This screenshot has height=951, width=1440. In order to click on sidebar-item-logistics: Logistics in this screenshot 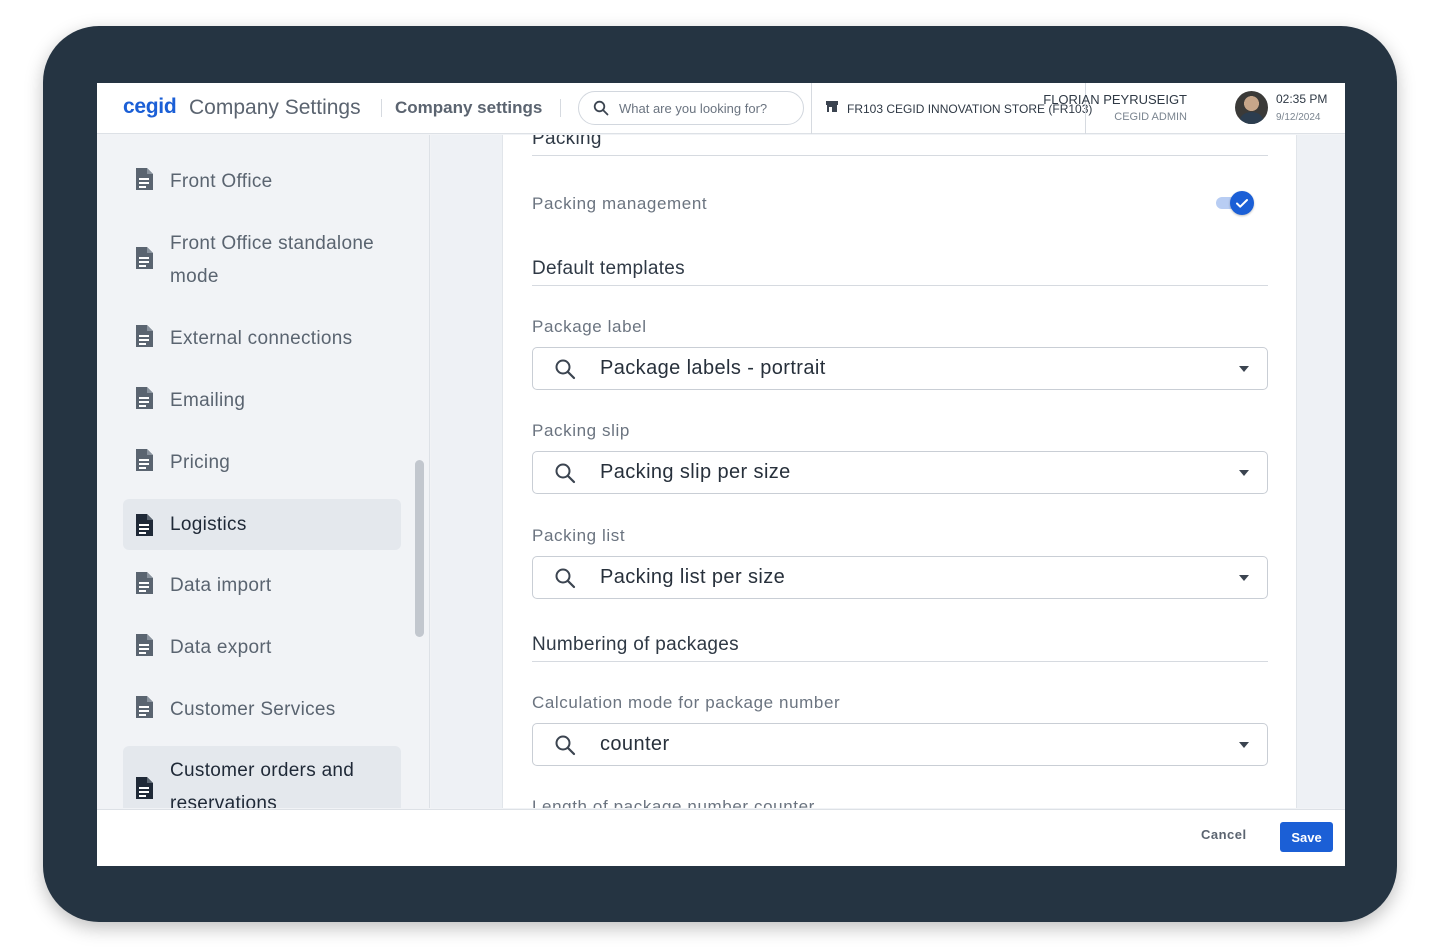, I will do `click(262, 524)`.